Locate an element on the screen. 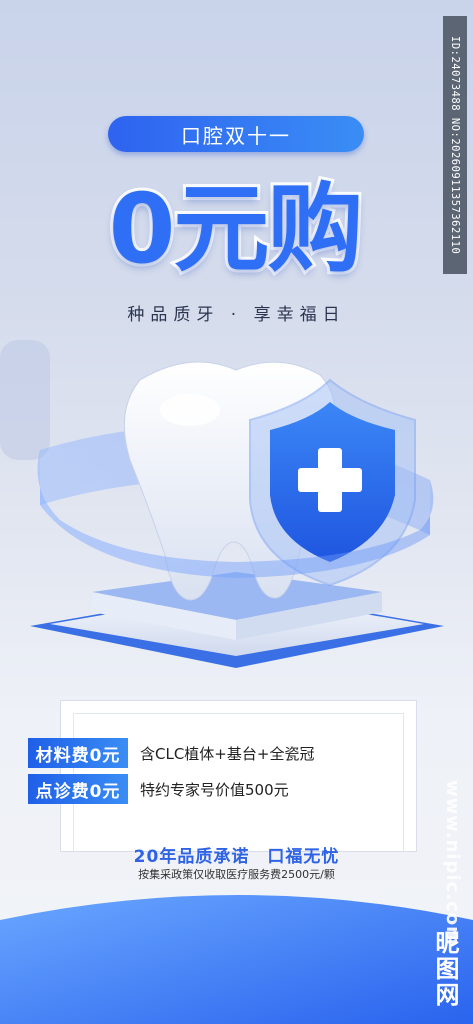  headline: 0元购 is located at coordinates (235, 224).